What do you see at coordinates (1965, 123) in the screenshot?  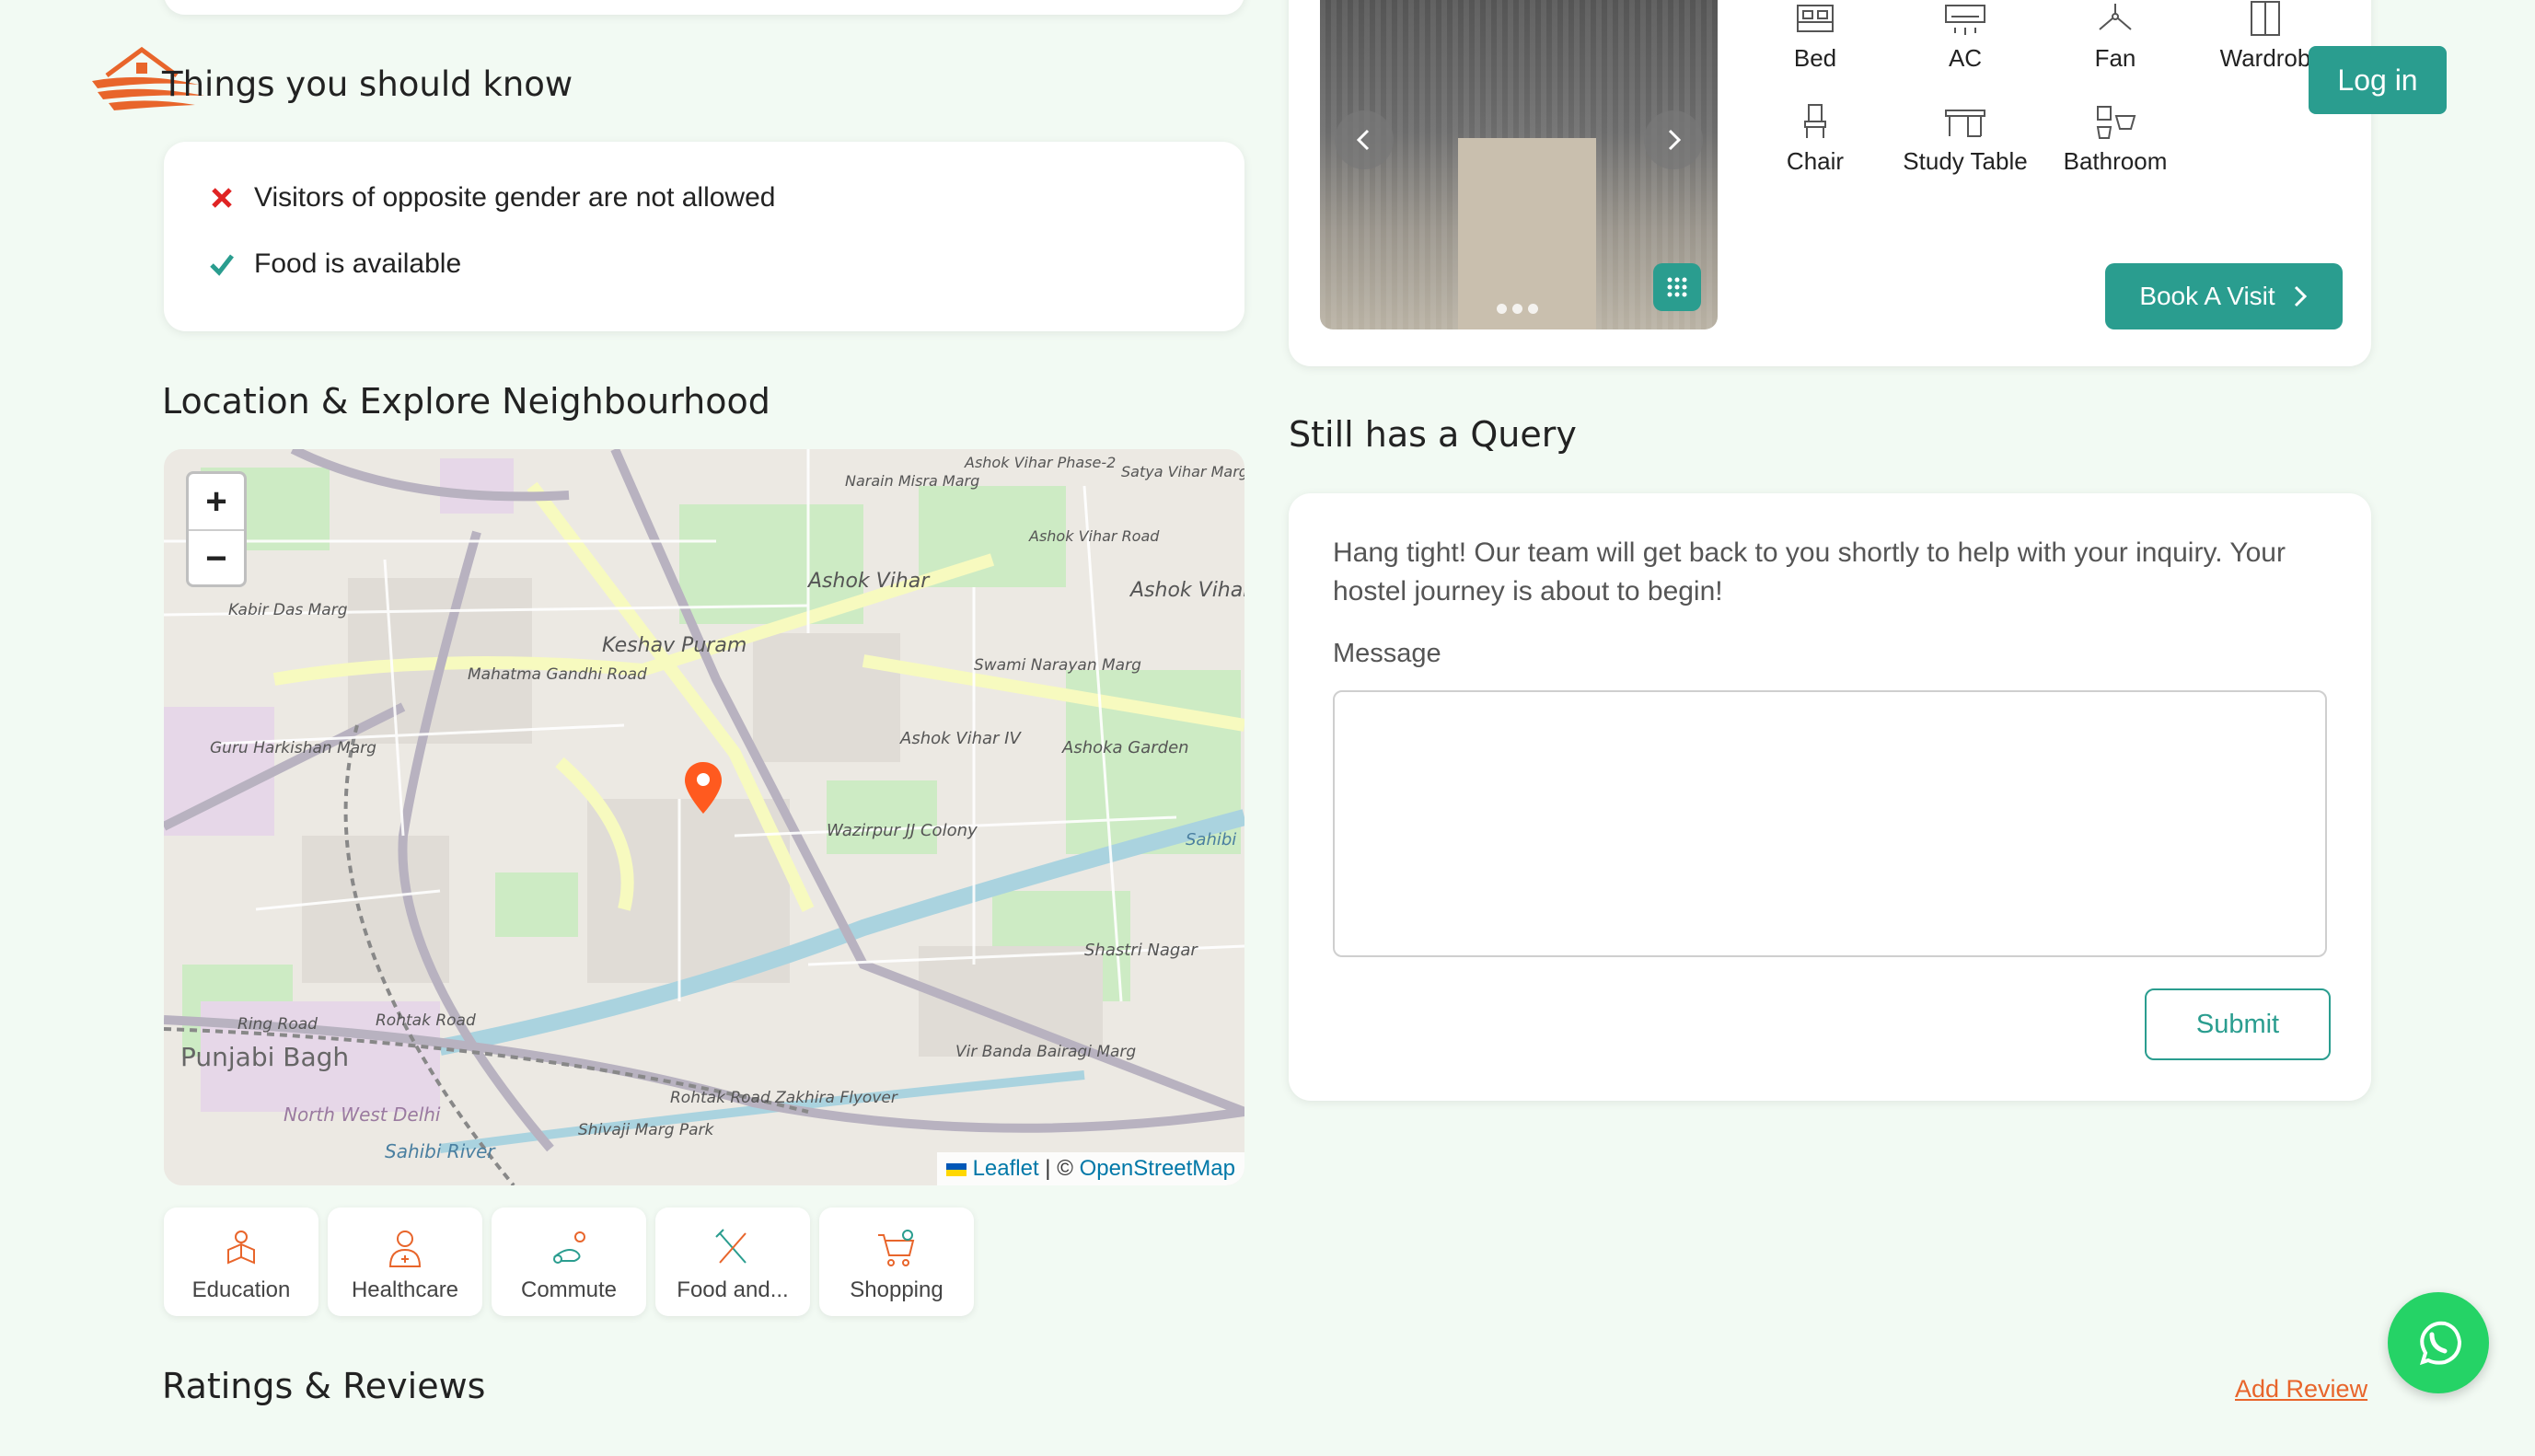 I see `study-table-icon` at bounding box center [1965, 123].